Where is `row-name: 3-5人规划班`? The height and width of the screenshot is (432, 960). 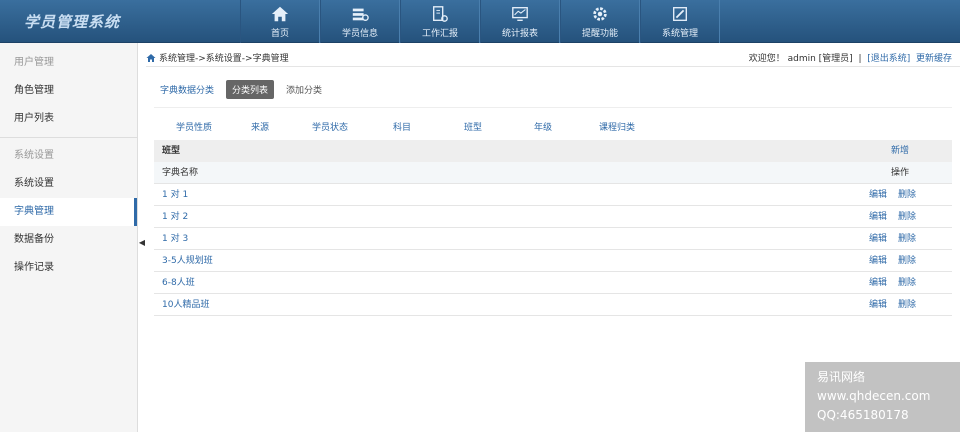 row-name: 3-5人规划班 is located at coordinates (187, 260).